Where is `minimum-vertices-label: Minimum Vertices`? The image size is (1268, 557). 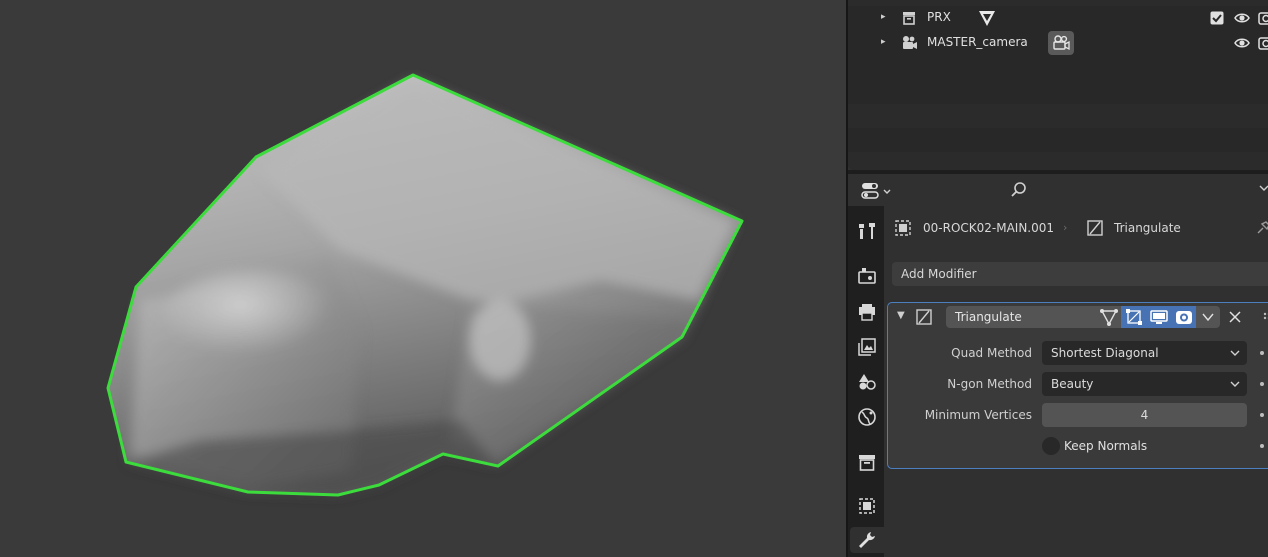 minimum-vertices-label: Minimum Vertices is located at coordinates (978, 415).